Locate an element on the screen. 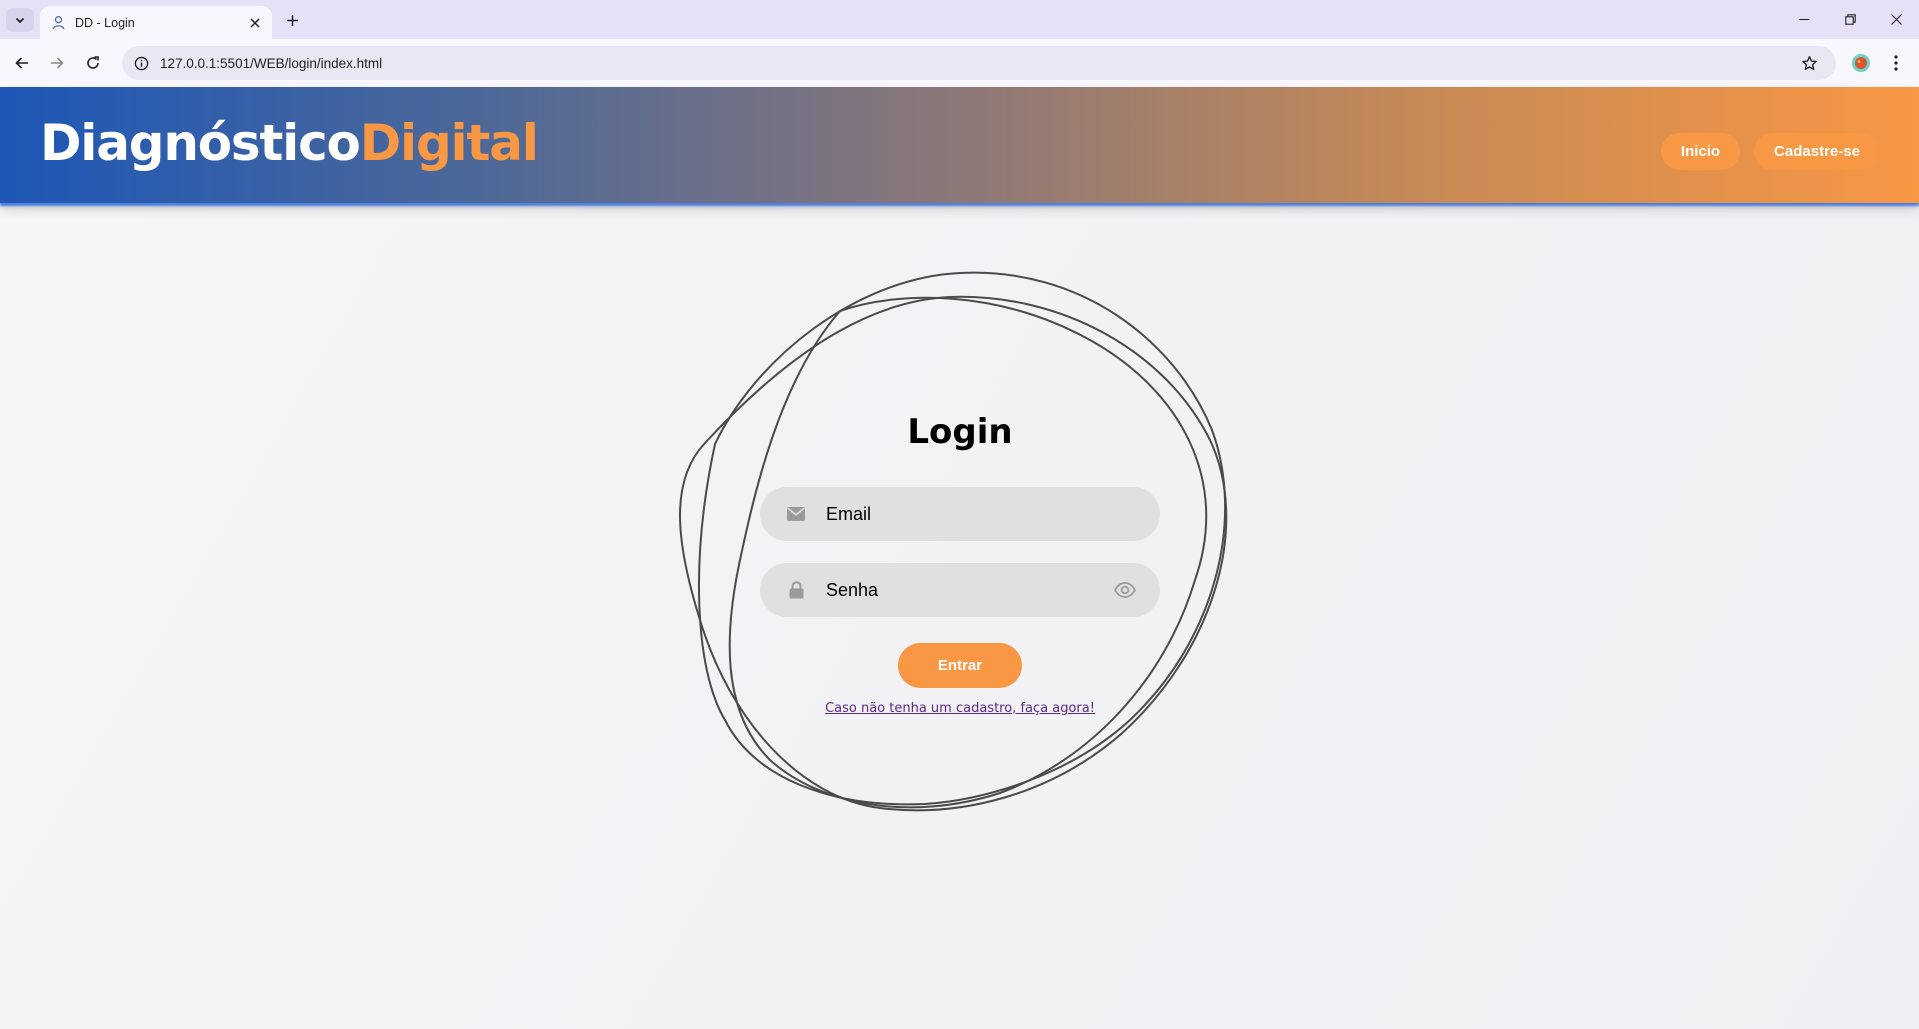 This screenshot has width=1919, height=1029. restore-icon is located at coordinates (1850, 19).